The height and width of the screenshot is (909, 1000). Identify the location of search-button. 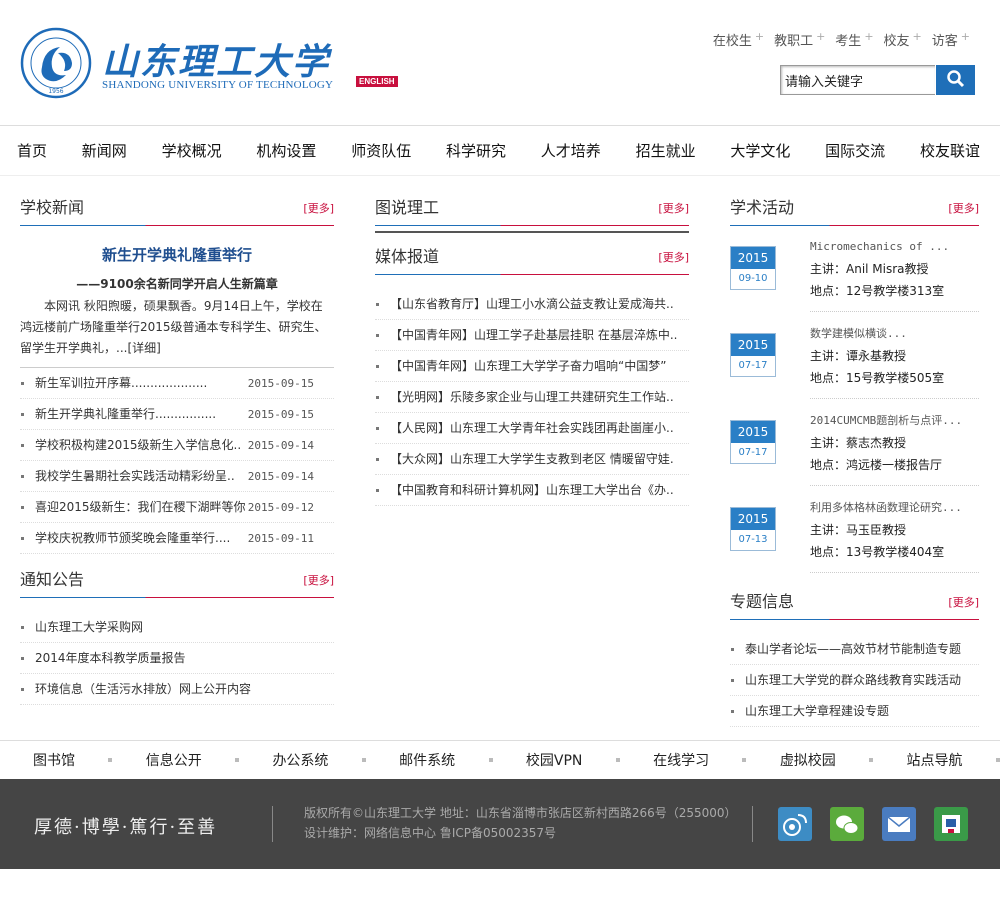
(955, 80).